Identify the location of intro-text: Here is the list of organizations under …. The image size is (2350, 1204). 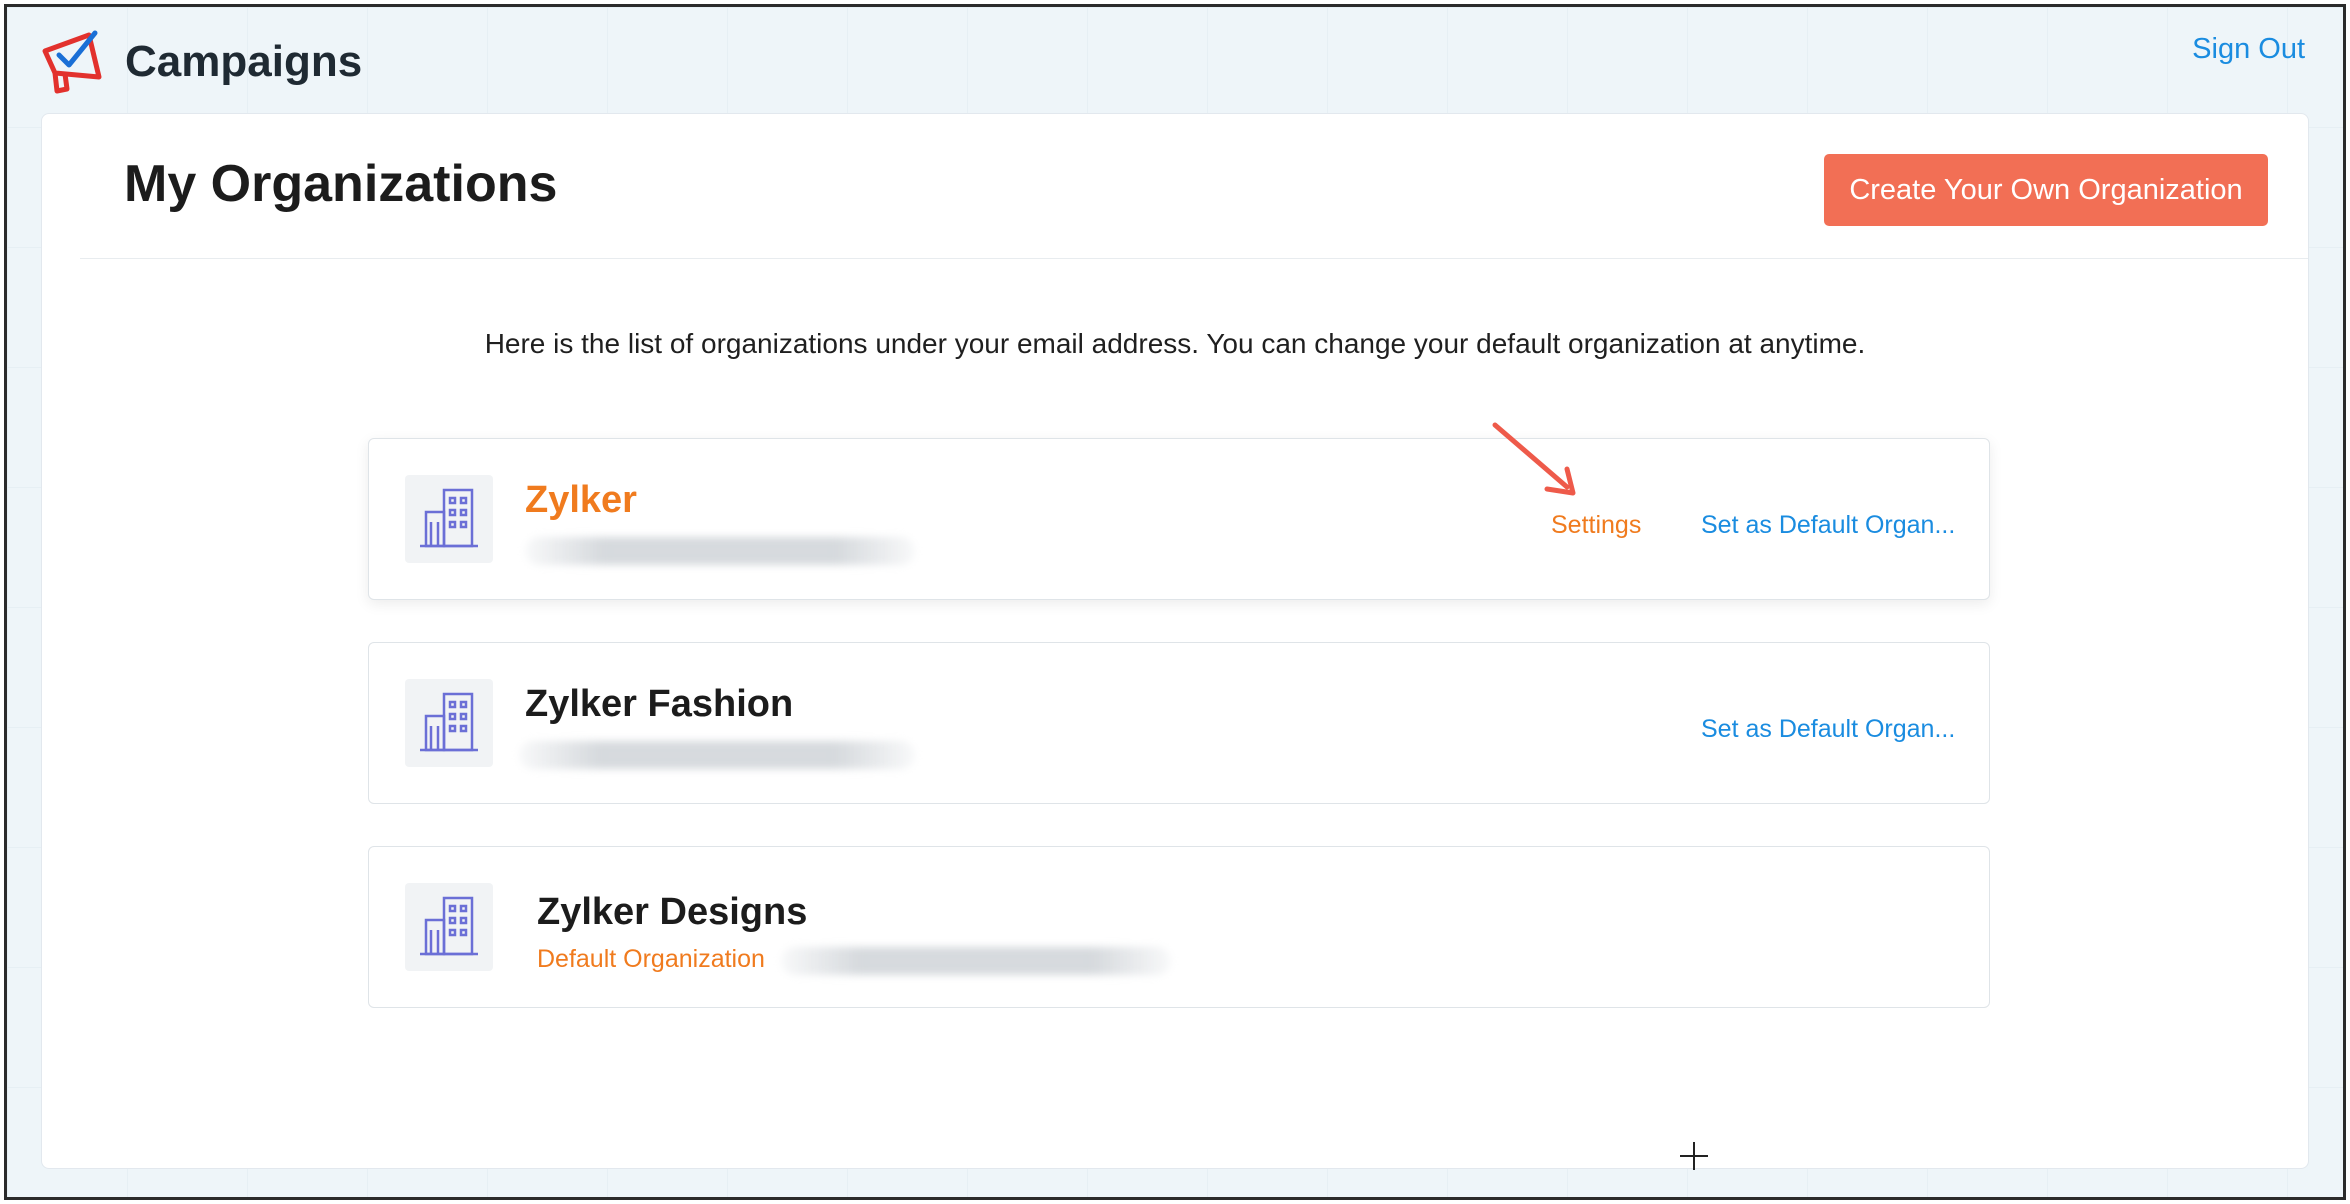
(1175, 343).